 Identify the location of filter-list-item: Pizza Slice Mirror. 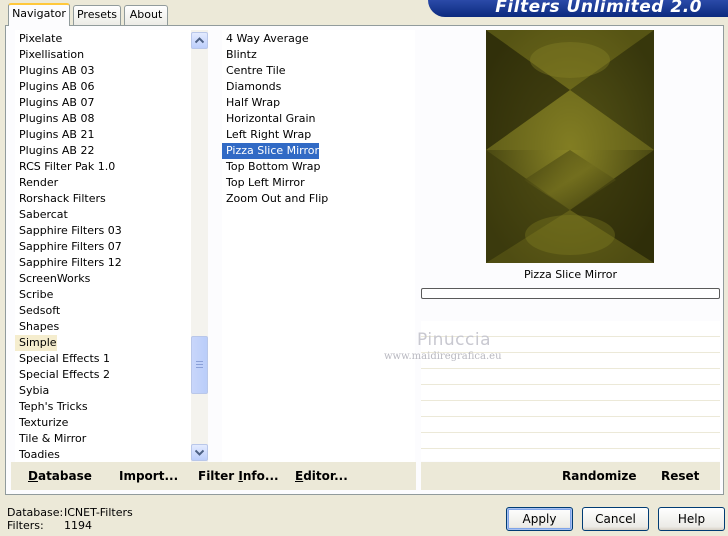
(271, 151).